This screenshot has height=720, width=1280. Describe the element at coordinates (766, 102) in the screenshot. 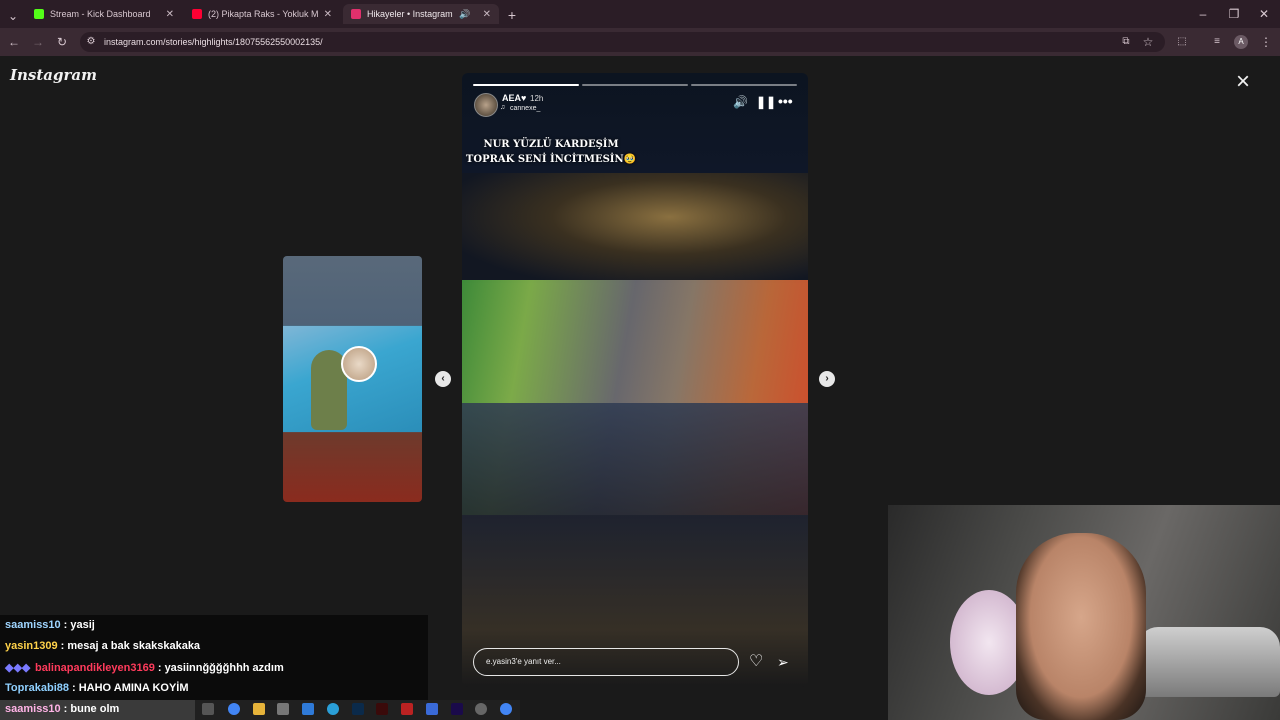

I see `pause-icon: ❚❚` at that location.